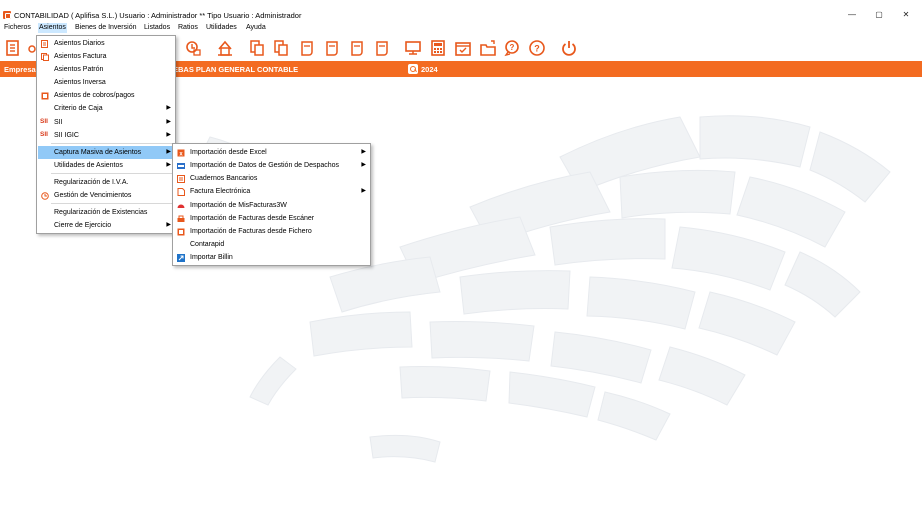 The image size is (922, 524). What do you see at coordinates (106, 108) in the screenshot?
I see `menu-item-criterio-caja: Criterio de Caja ▶` at bounding box center [106, 108].